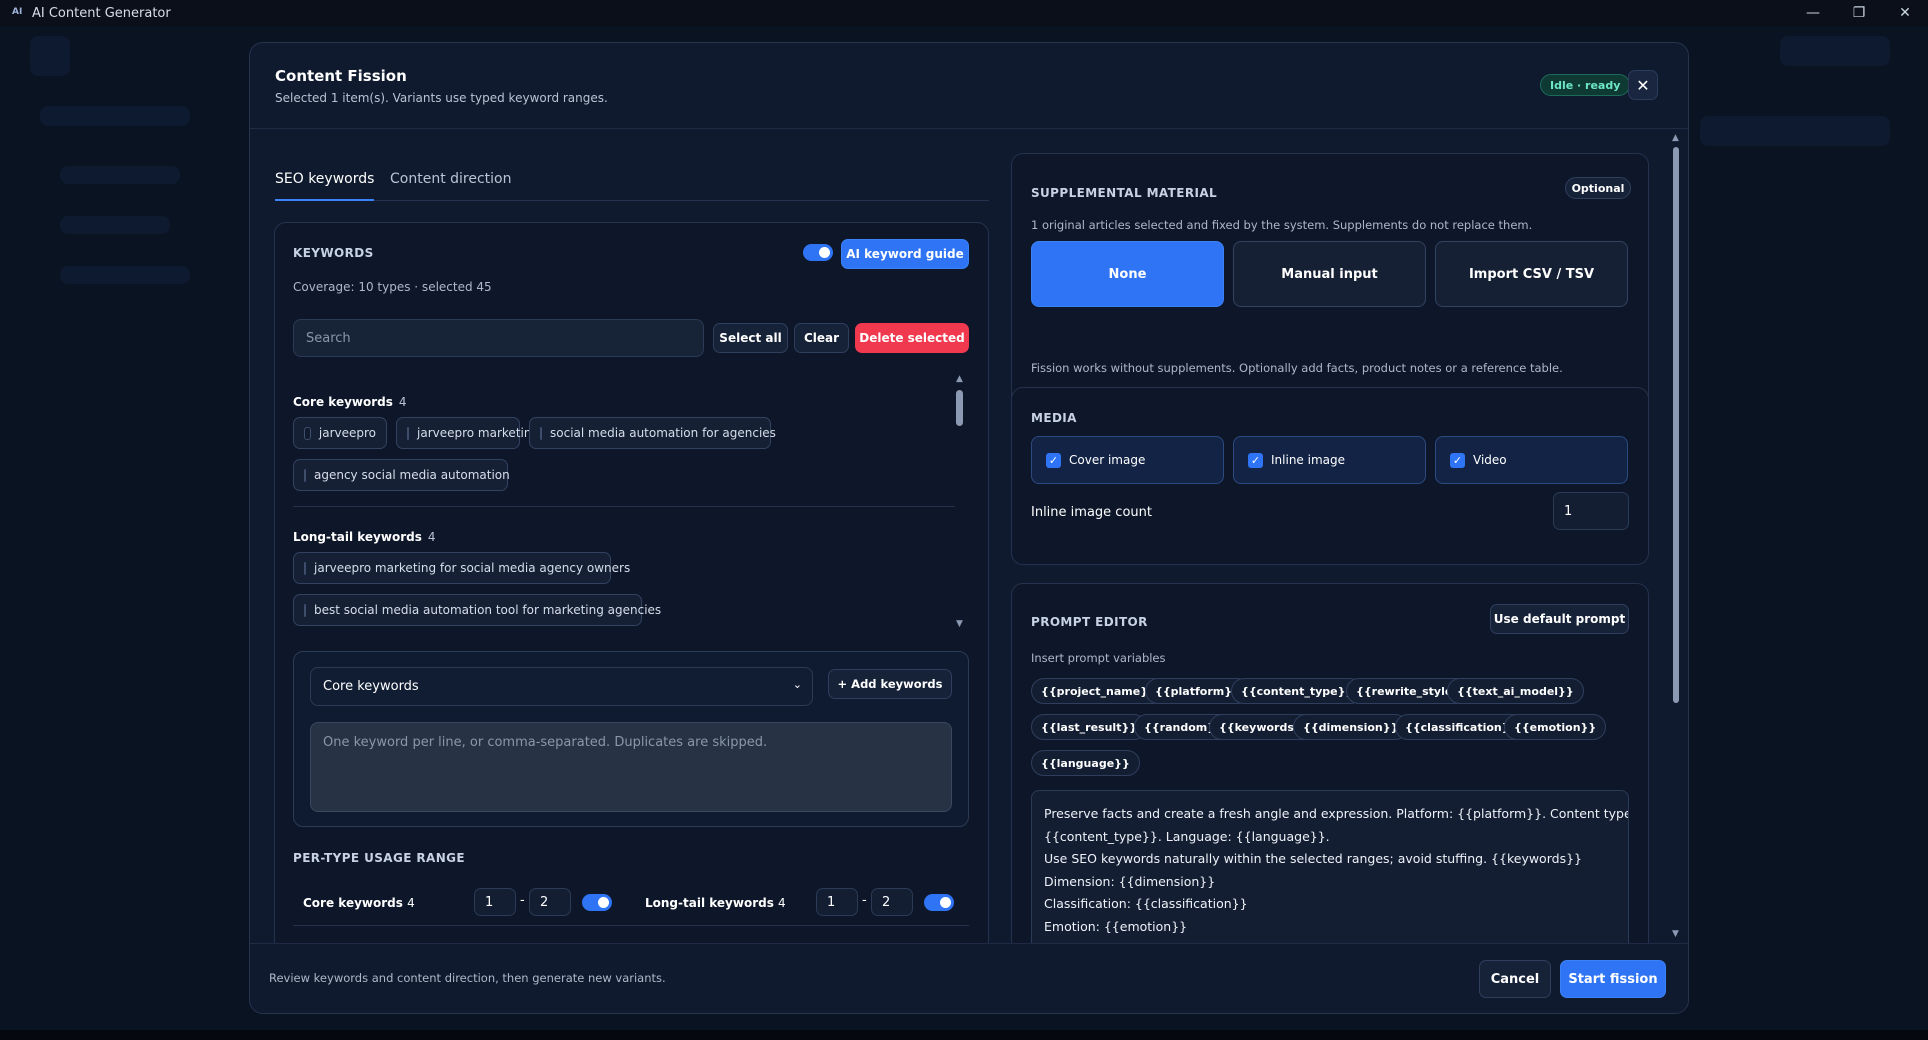 This screenshot has width=1928, height=1040. What do you see at coordinates (959, 379) in the screenshot?
I see `scroll-up-icon: ▲` at bounding box center [959, 379].